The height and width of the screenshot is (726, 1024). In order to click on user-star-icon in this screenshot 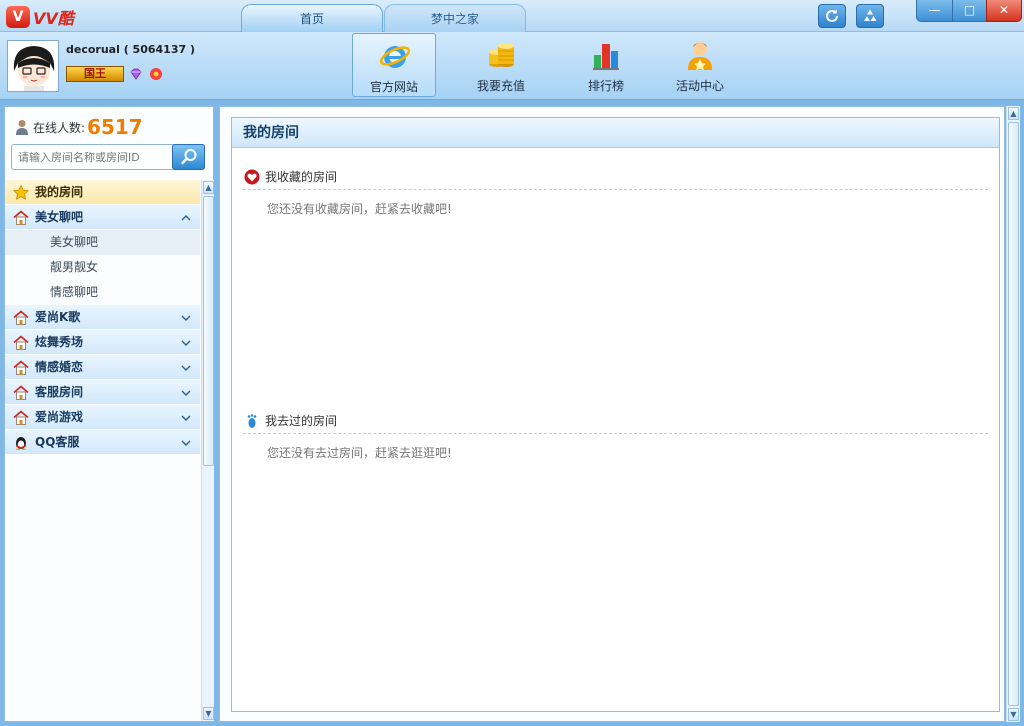, I will do `click(700, 56)`.